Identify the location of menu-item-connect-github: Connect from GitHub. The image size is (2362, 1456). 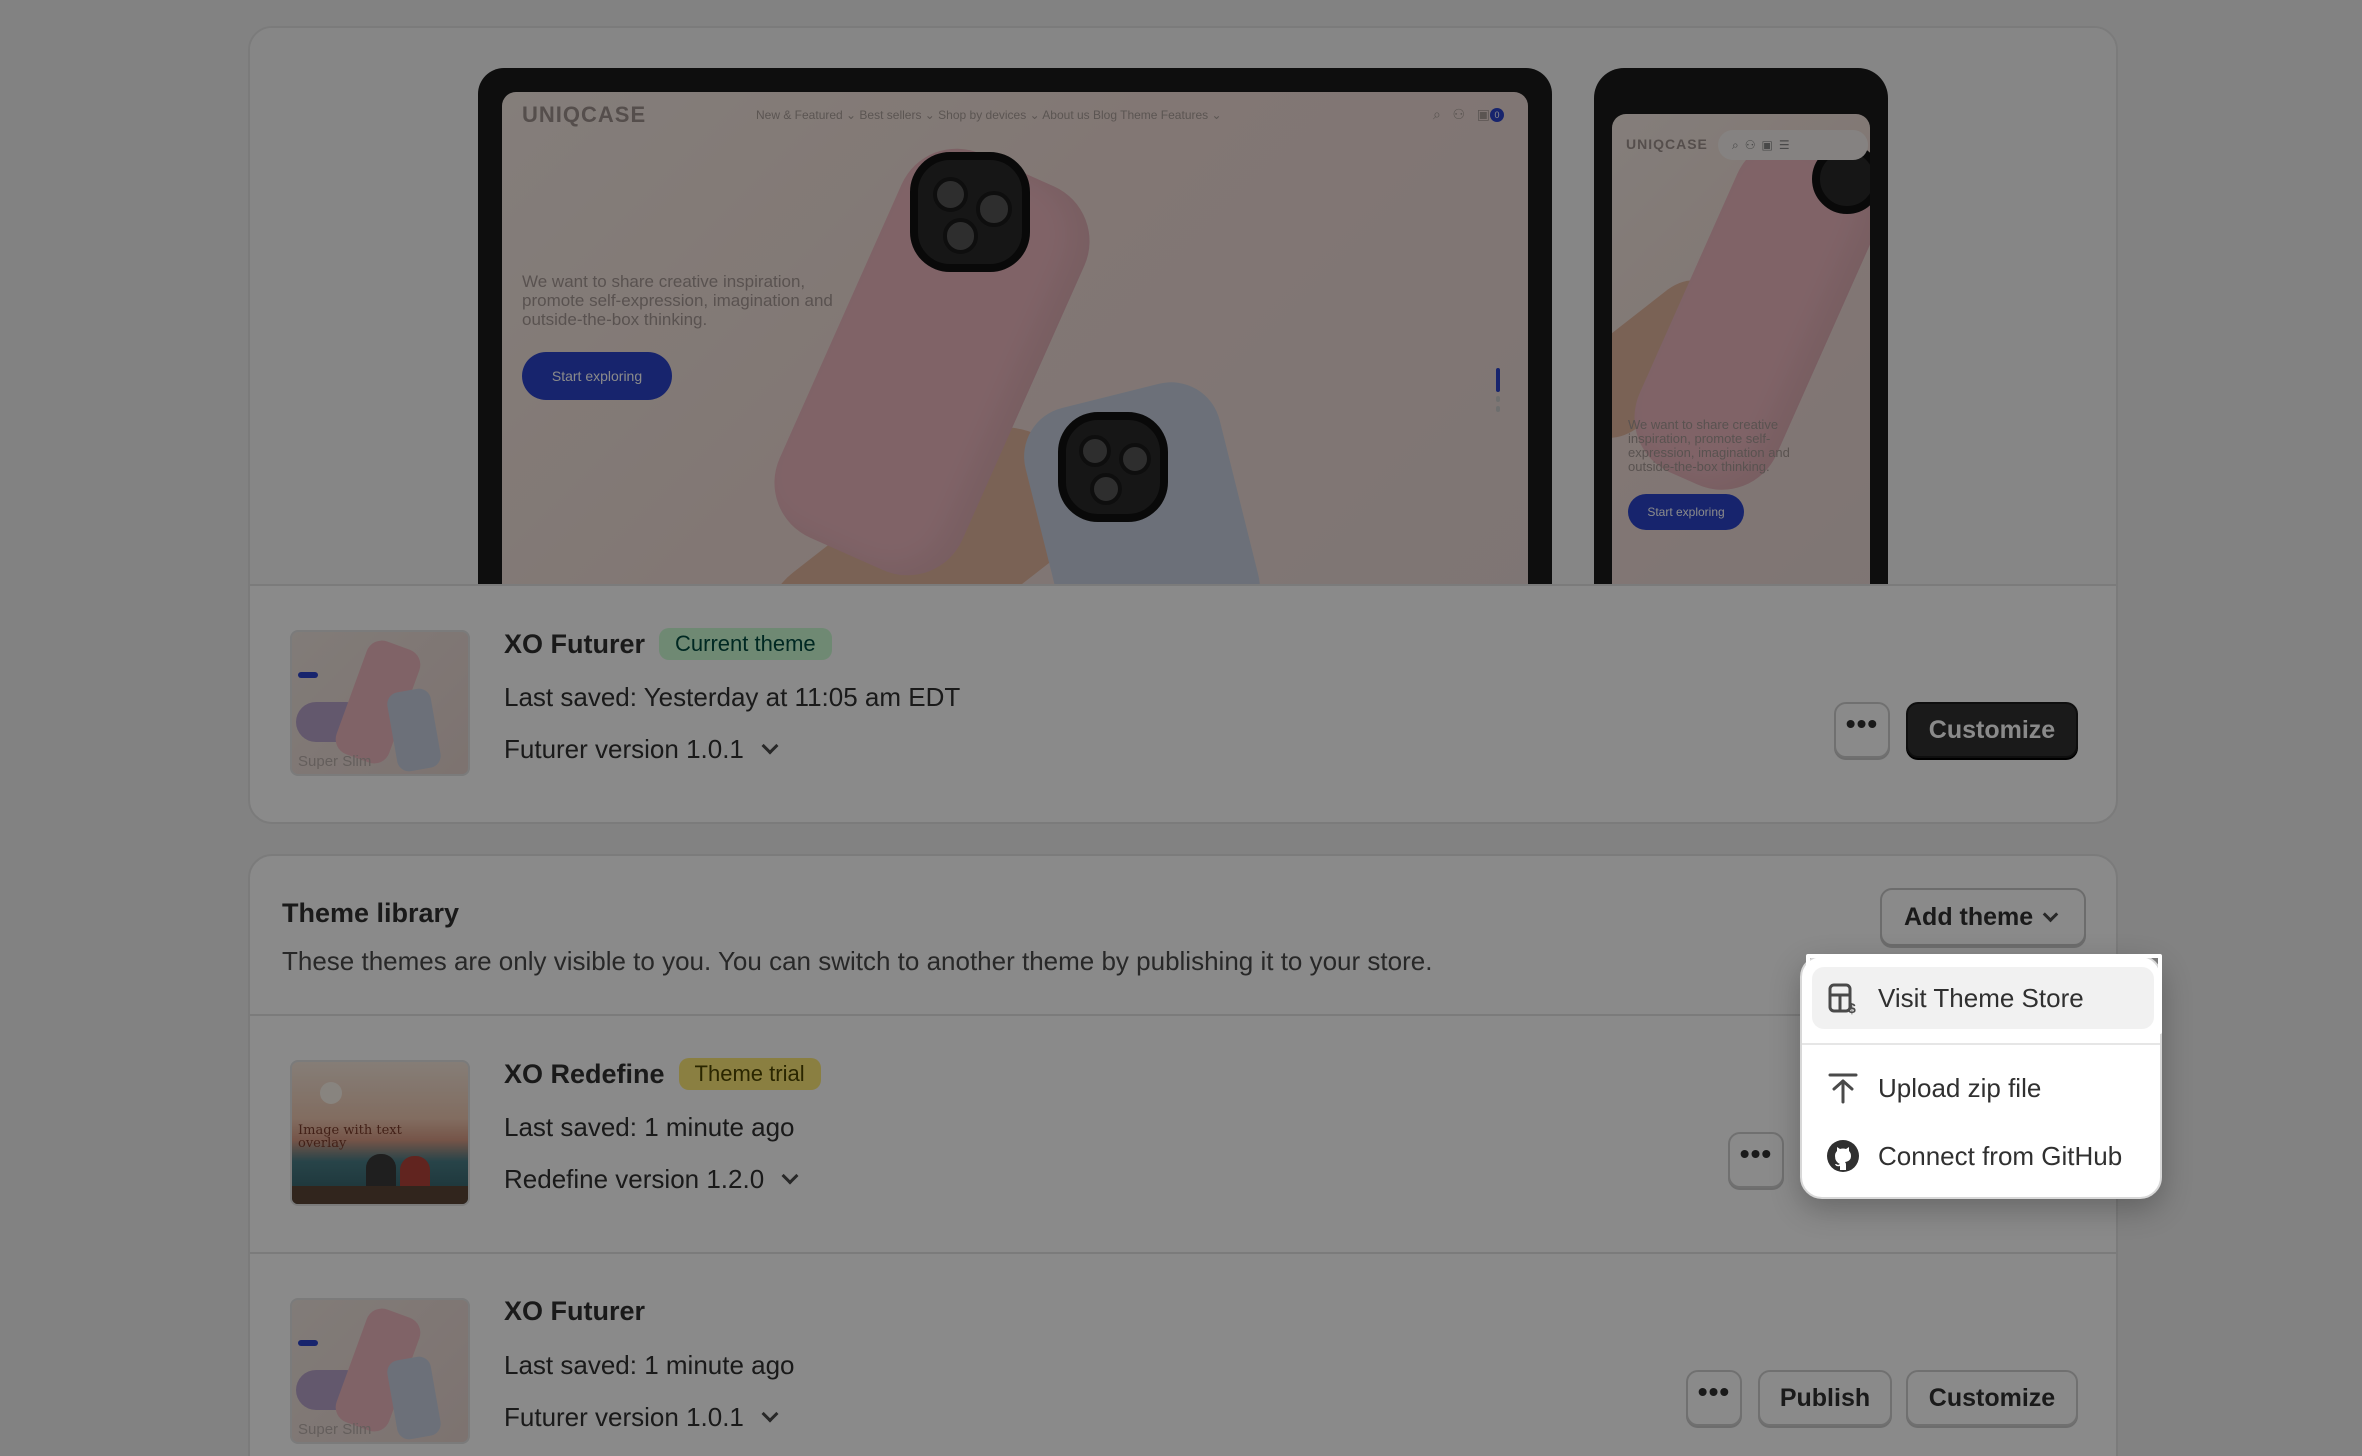
(1983, 1156).